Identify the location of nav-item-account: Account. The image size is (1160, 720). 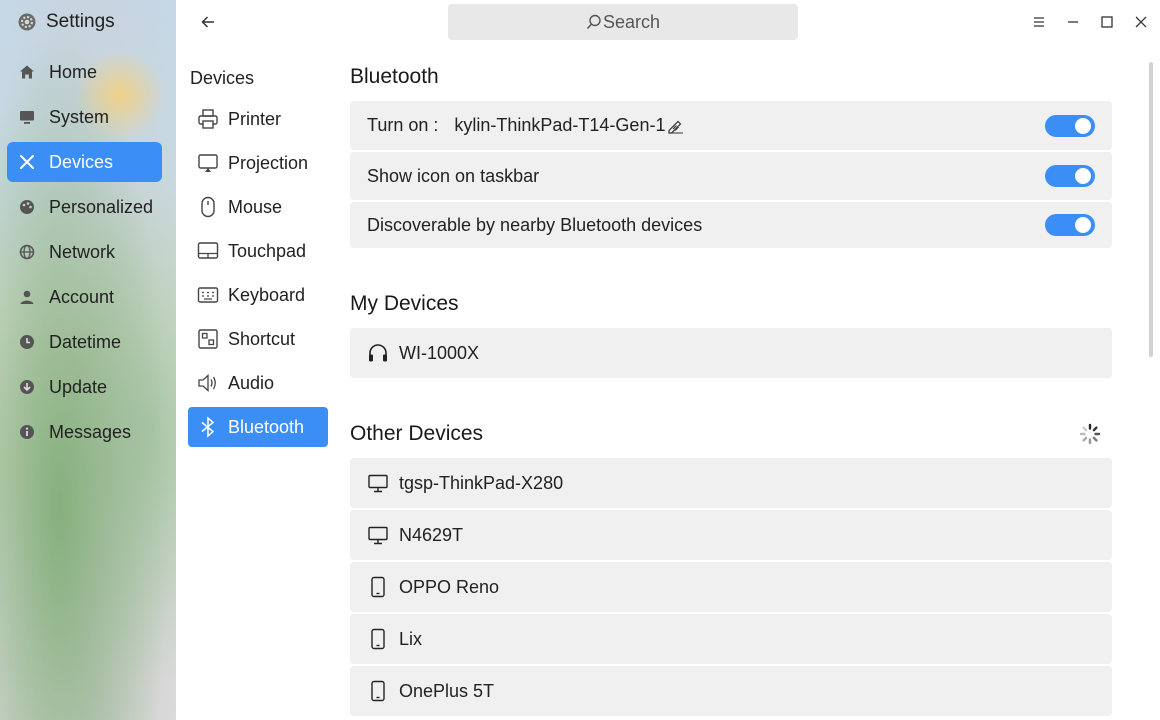
(84, 297).